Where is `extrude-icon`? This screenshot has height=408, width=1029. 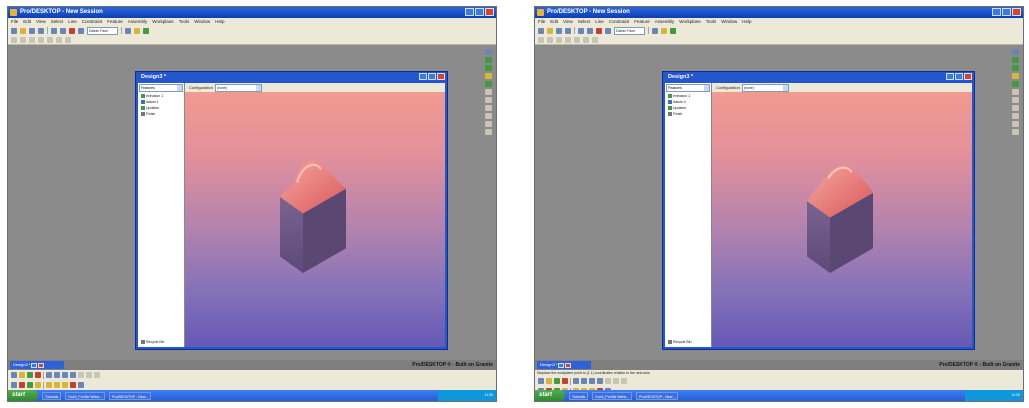 extrude-icon is located at coordinates (1015, 52).